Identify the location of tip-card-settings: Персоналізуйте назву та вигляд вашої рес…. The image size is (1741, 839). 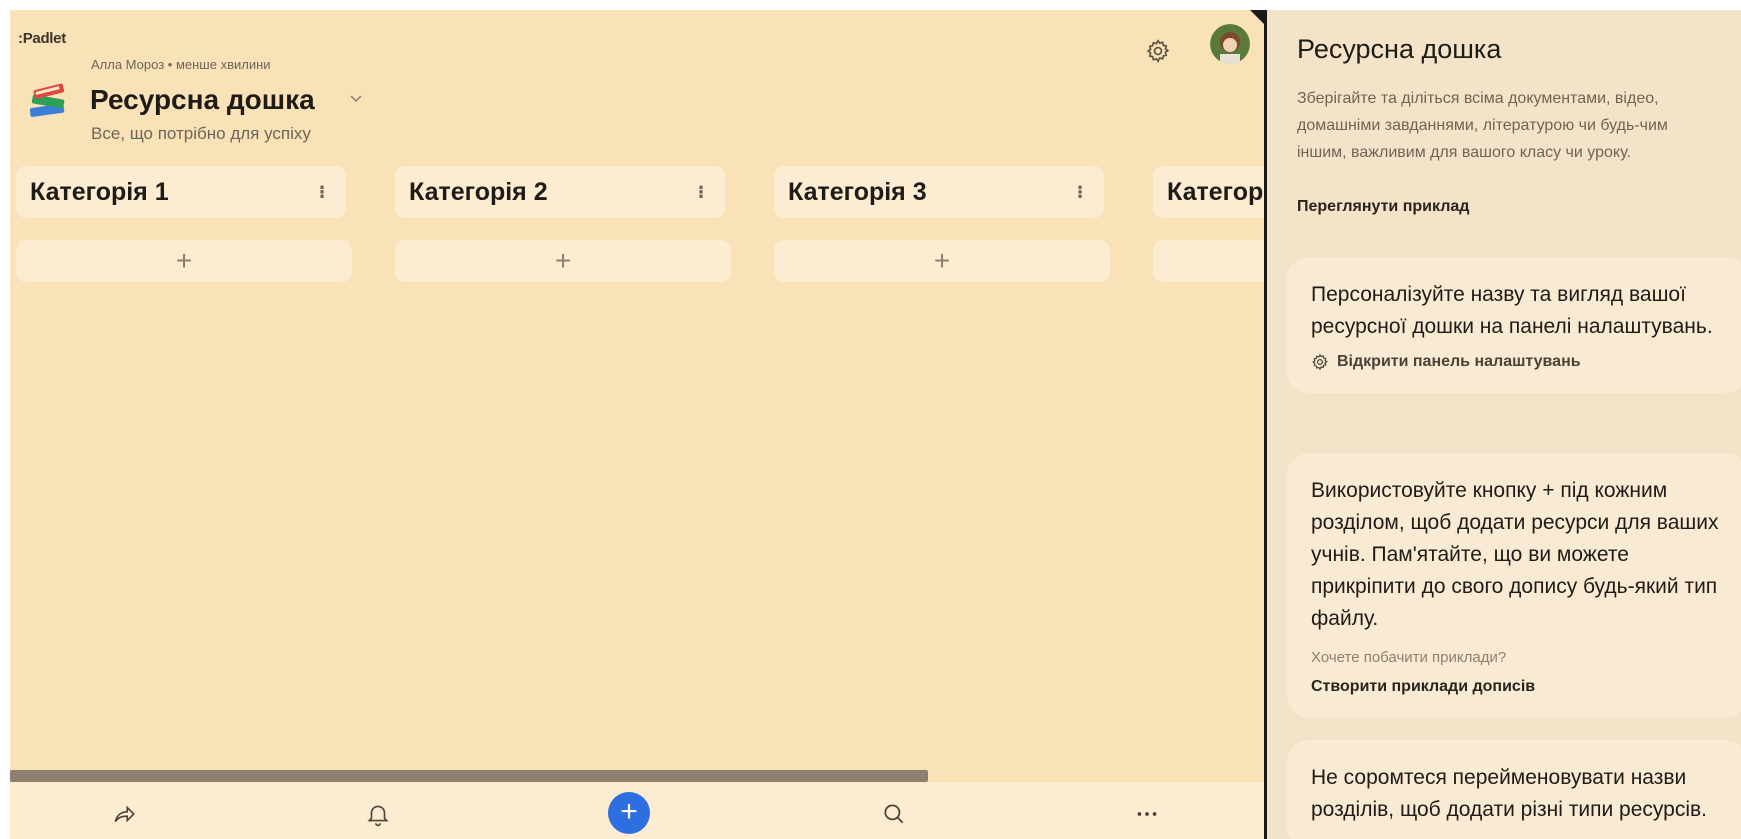
(1514, 325).